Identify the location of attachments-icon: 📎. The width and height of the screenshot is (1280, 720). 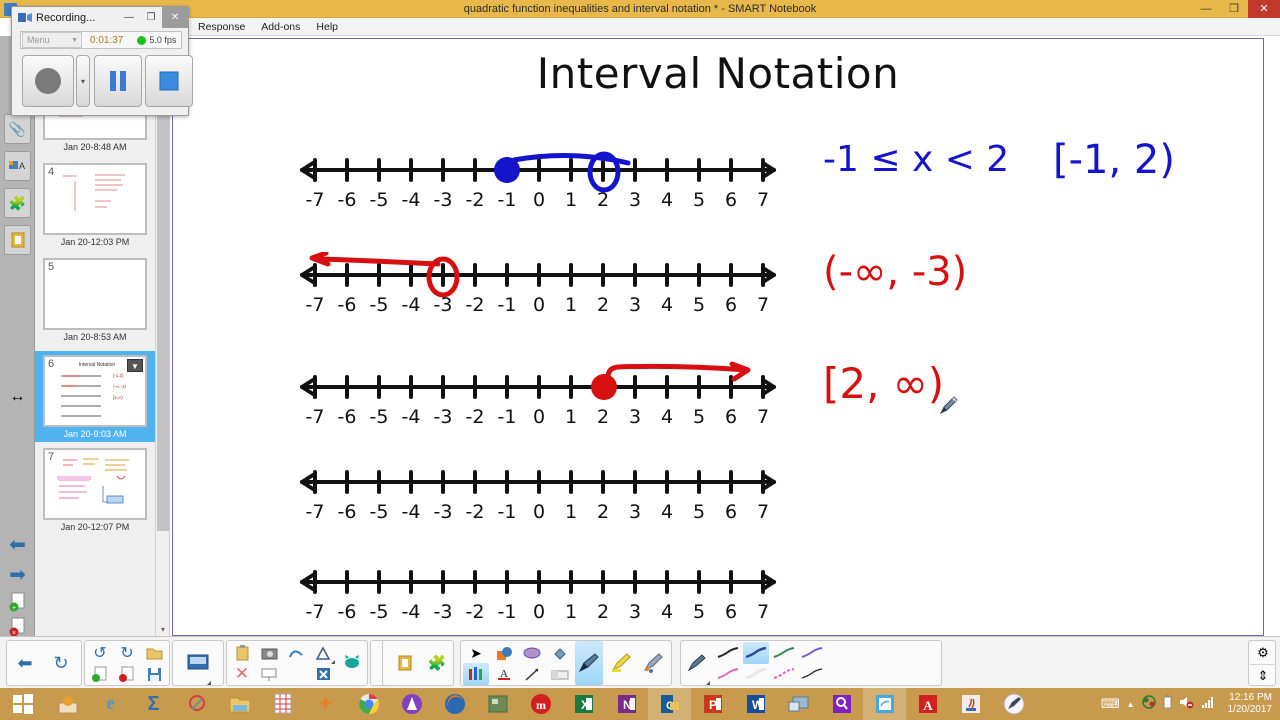
(17, 129).